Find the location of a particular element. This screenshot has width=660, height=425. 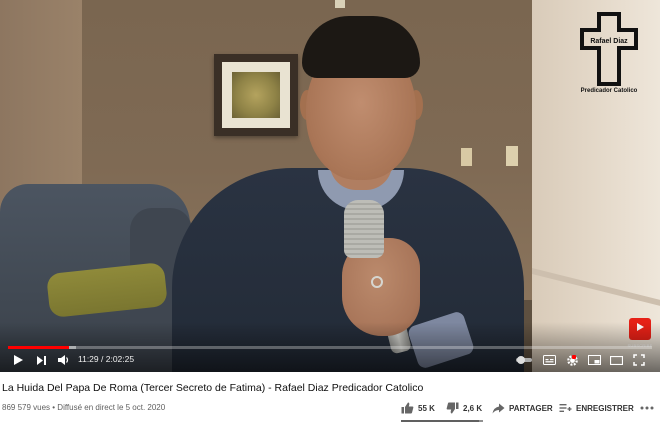

logo-subtitle: Predicador Catolico is located at coordinates (609, 91).